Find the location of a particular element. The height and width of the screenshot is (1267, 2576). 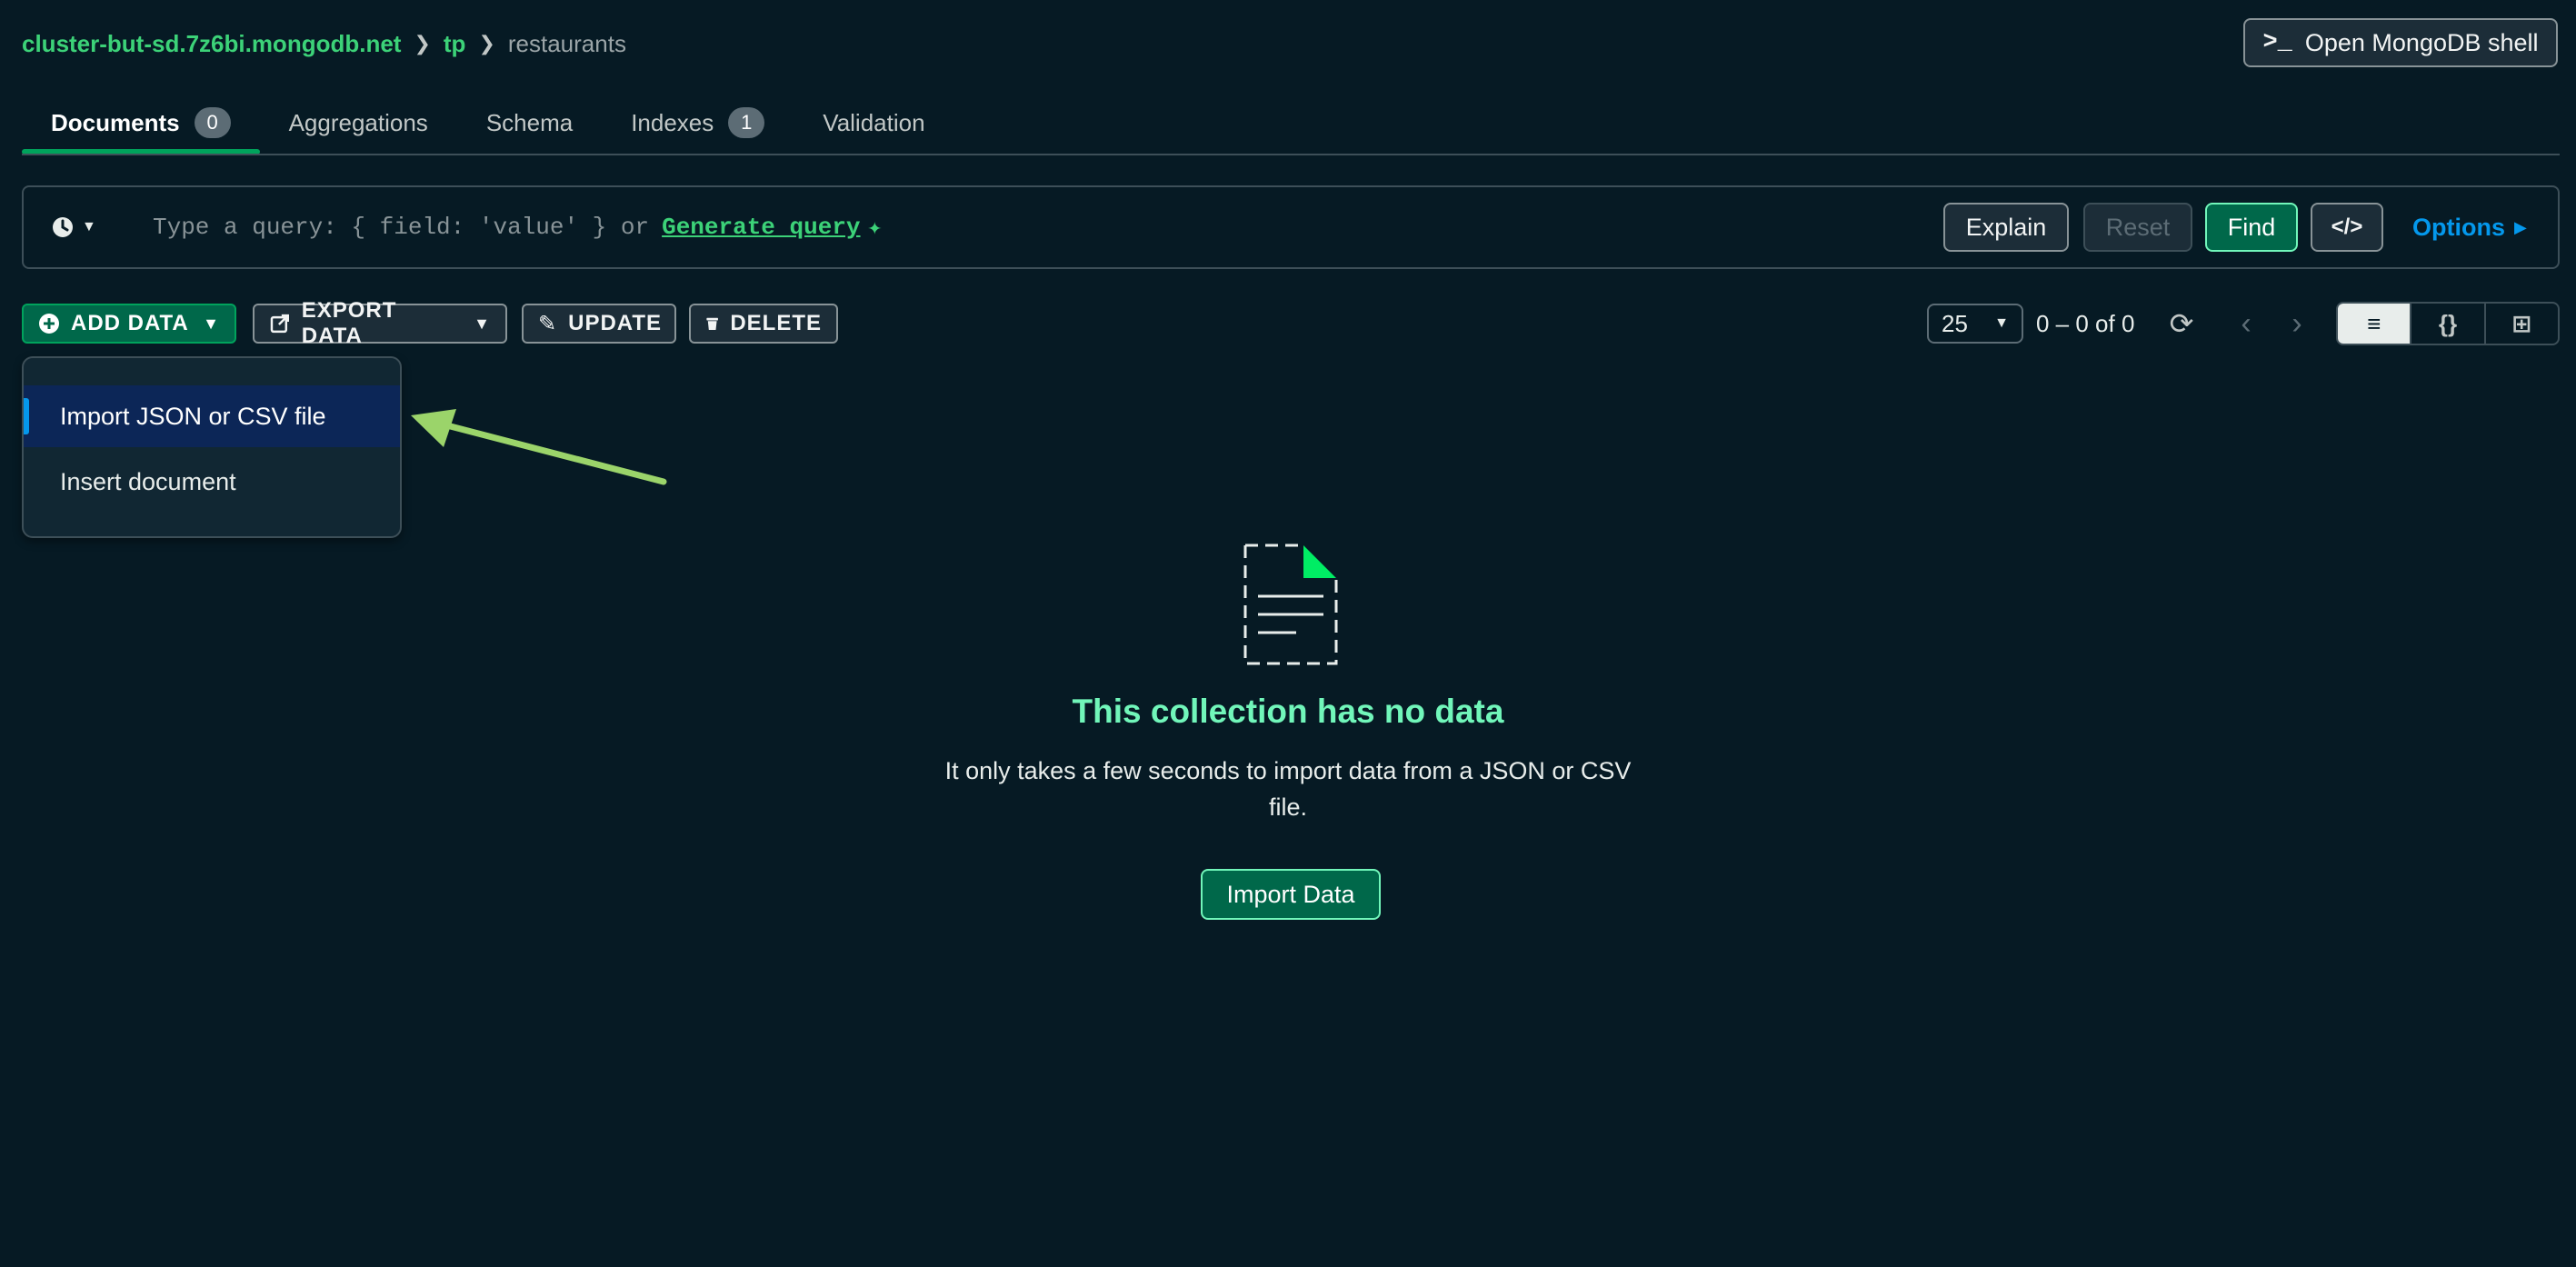

breadcrumb-collection: restaurants is located at coordinates (566, 43).